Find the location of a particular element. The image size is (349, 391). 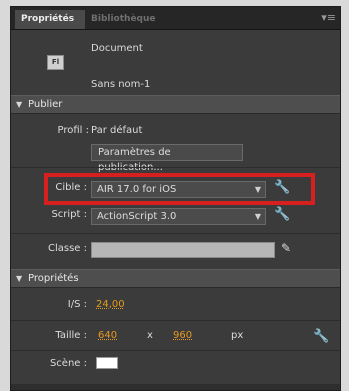

section-title: Publier is located at coordinates (45, 104).